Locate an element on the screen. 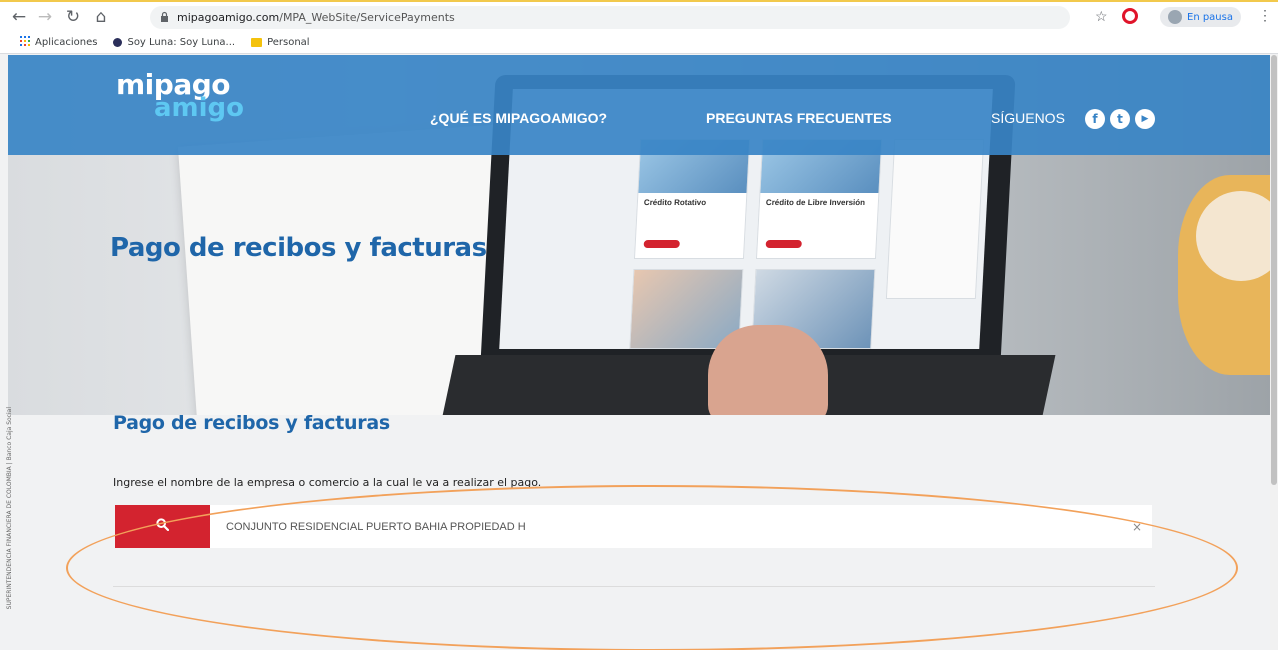  coffee-cup-illustration is located at coordinates (1224, 275).